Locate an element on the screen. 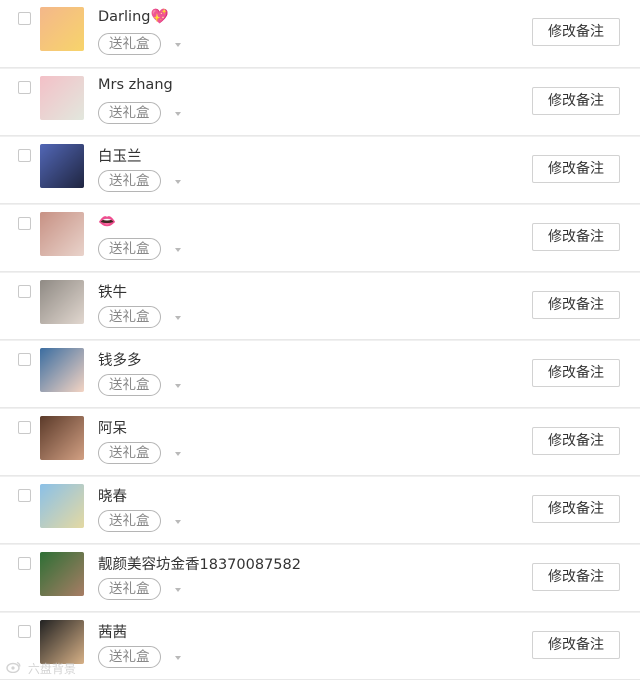 The image size is (640, 683). contact-row: 茜茜 送礼盒 修改备注 is located at coordinates (320, 646).